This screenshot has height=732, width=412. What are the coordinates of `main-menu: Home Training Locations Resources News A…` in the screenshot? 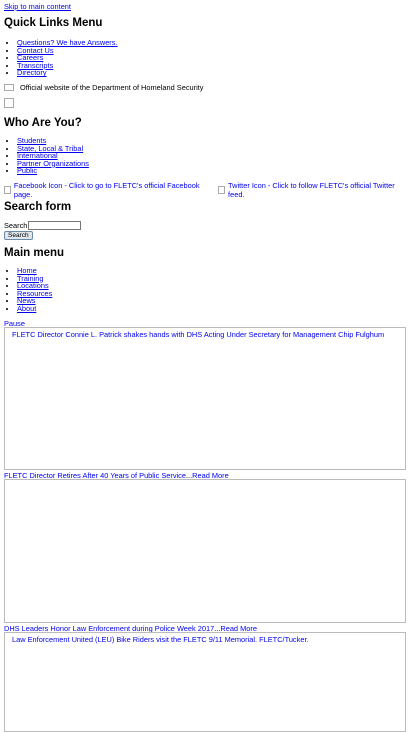 It's located at (206, 290).